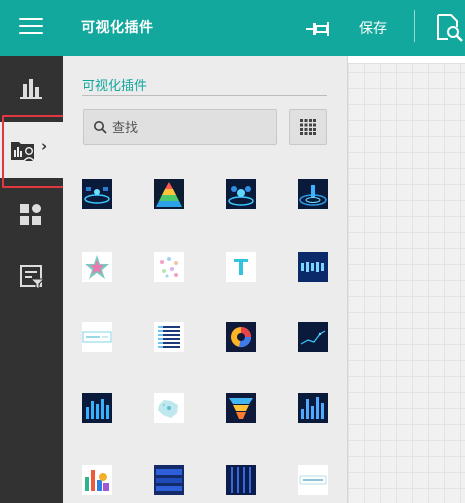 The image size is (465, 503). I want to click on text-plugin, so click(241, 267).